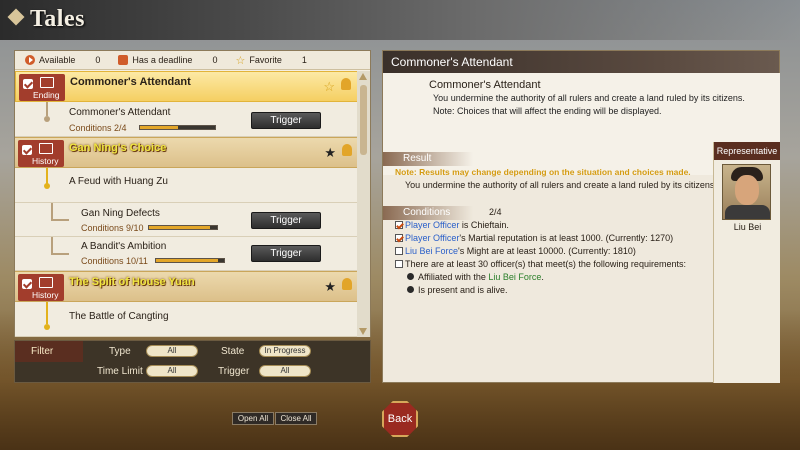 This screenshot has height=450, width=800. Describe the element at coordinates (172, 351) in the screenshot. I see `filter-type-select: All` at that location.